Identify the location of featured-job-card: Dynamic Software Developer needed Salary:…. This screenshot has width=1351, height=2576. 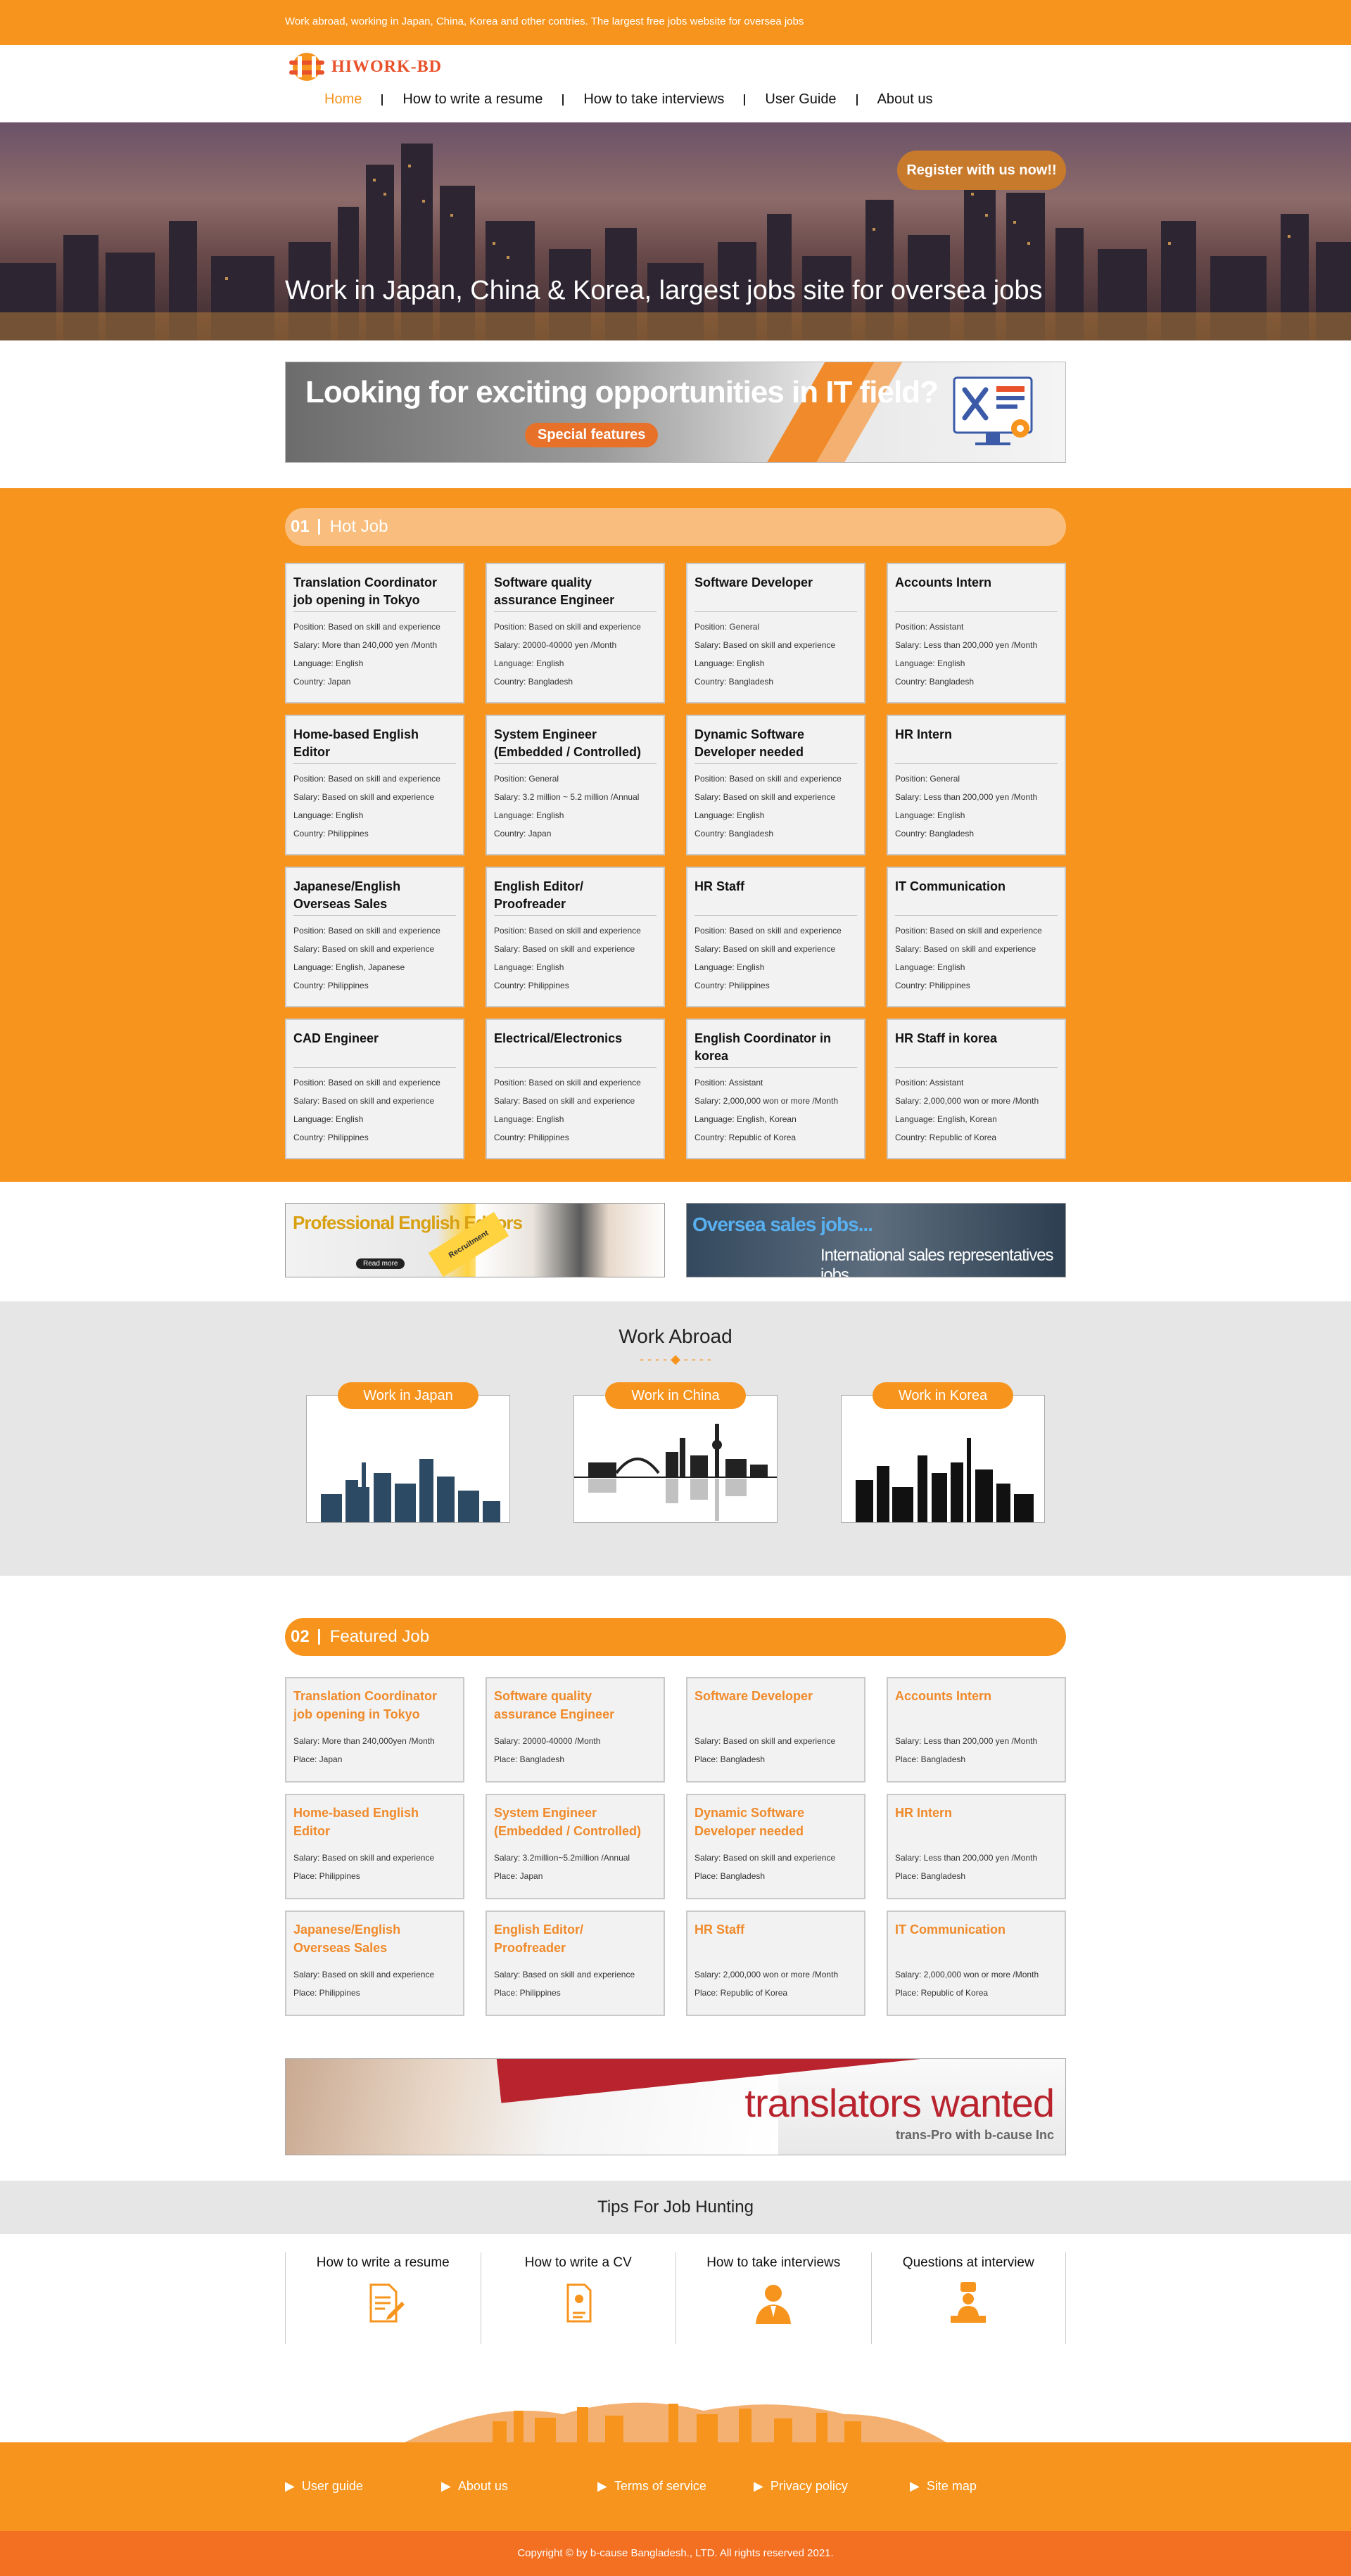
(775, 1846).